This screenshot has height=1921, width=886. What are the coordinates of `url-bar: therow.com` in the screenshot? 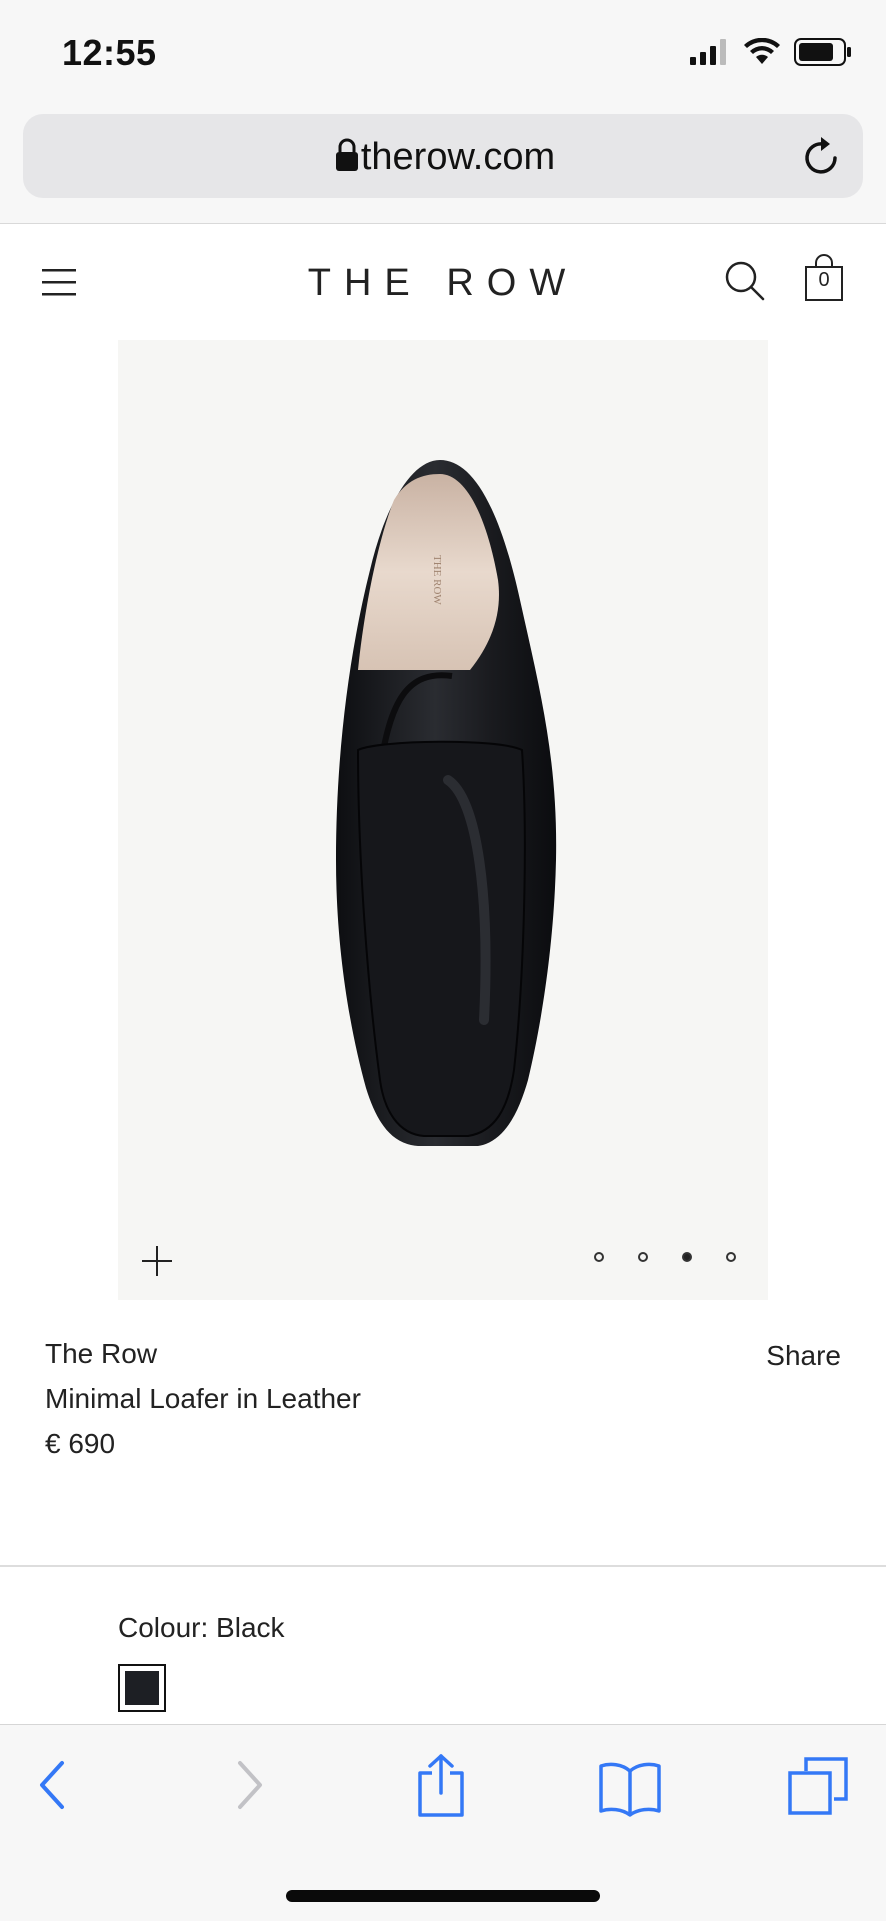 It's located at (443, 156).